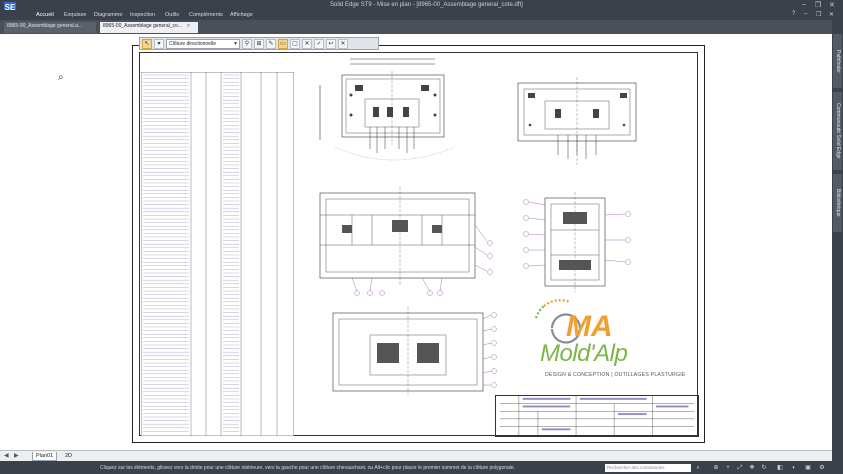  Describe the element at coordinates (271, 43) in the screenshot. I see `brush-icon: ✎` at that location.